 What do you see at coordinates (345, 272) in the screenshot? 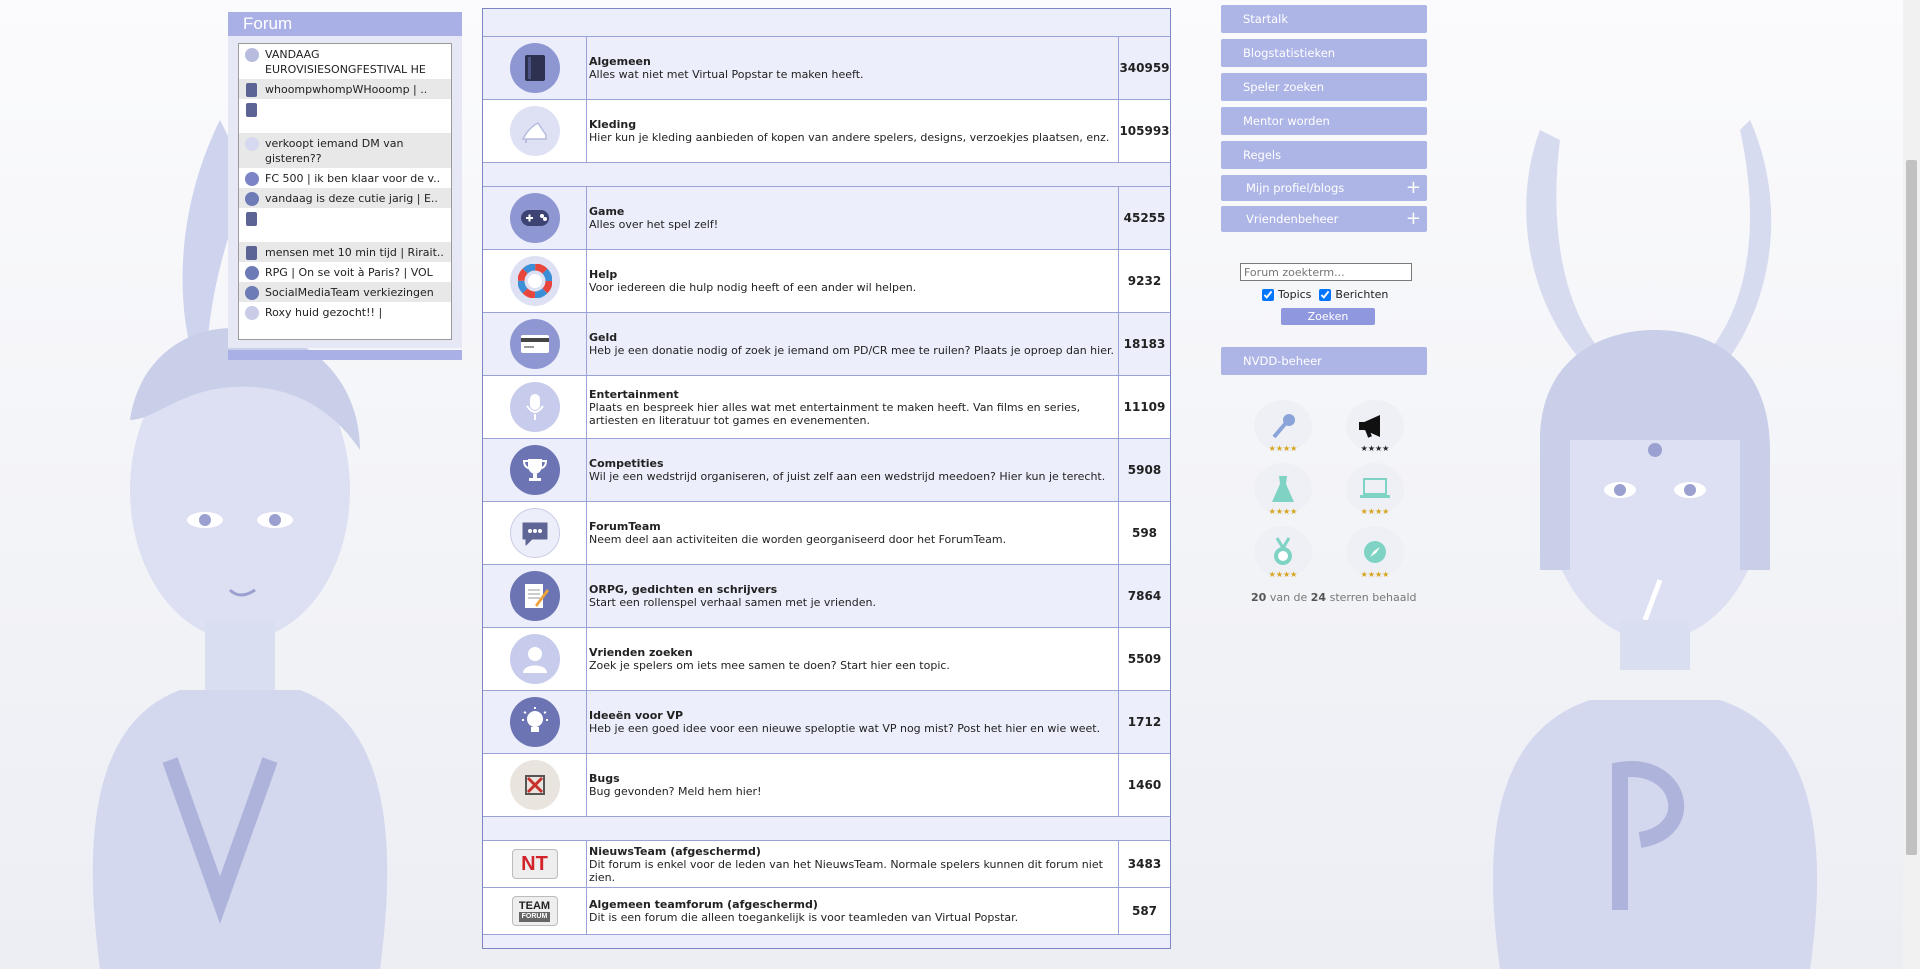
I see `list-item: RPG | On se voit à Paris? | VOL` at bounding box center [345, 272].